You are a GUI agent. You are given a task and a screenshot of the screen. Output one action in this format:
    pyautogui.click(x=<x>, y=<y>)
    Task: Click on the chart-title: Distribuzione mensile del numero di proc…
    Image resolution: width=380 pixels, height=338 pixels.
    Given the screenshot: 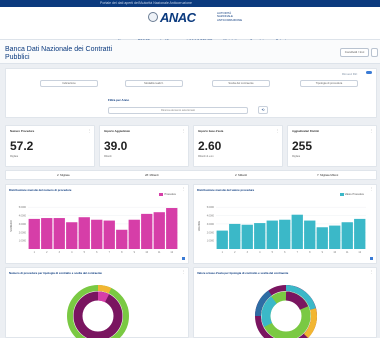 What is the action you would take?
    pyautogui.click(x=40, y=190)
    